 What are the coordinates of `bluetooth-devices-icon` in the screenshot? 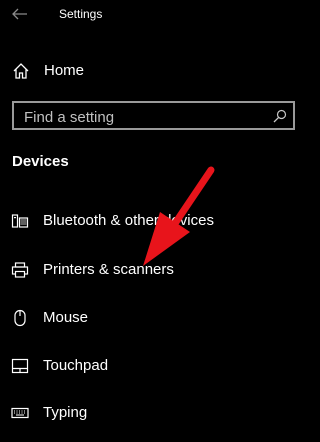 It's located at (20, 221).